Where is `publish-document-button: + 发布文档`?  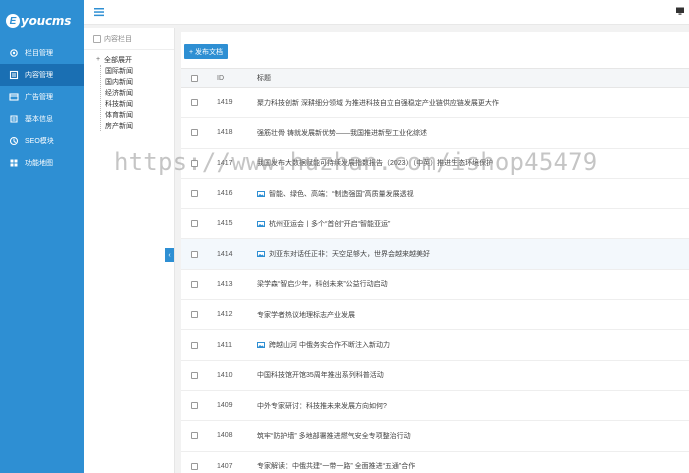 publish-document-button: + 发布文档 is located at coordinates (206, 51).